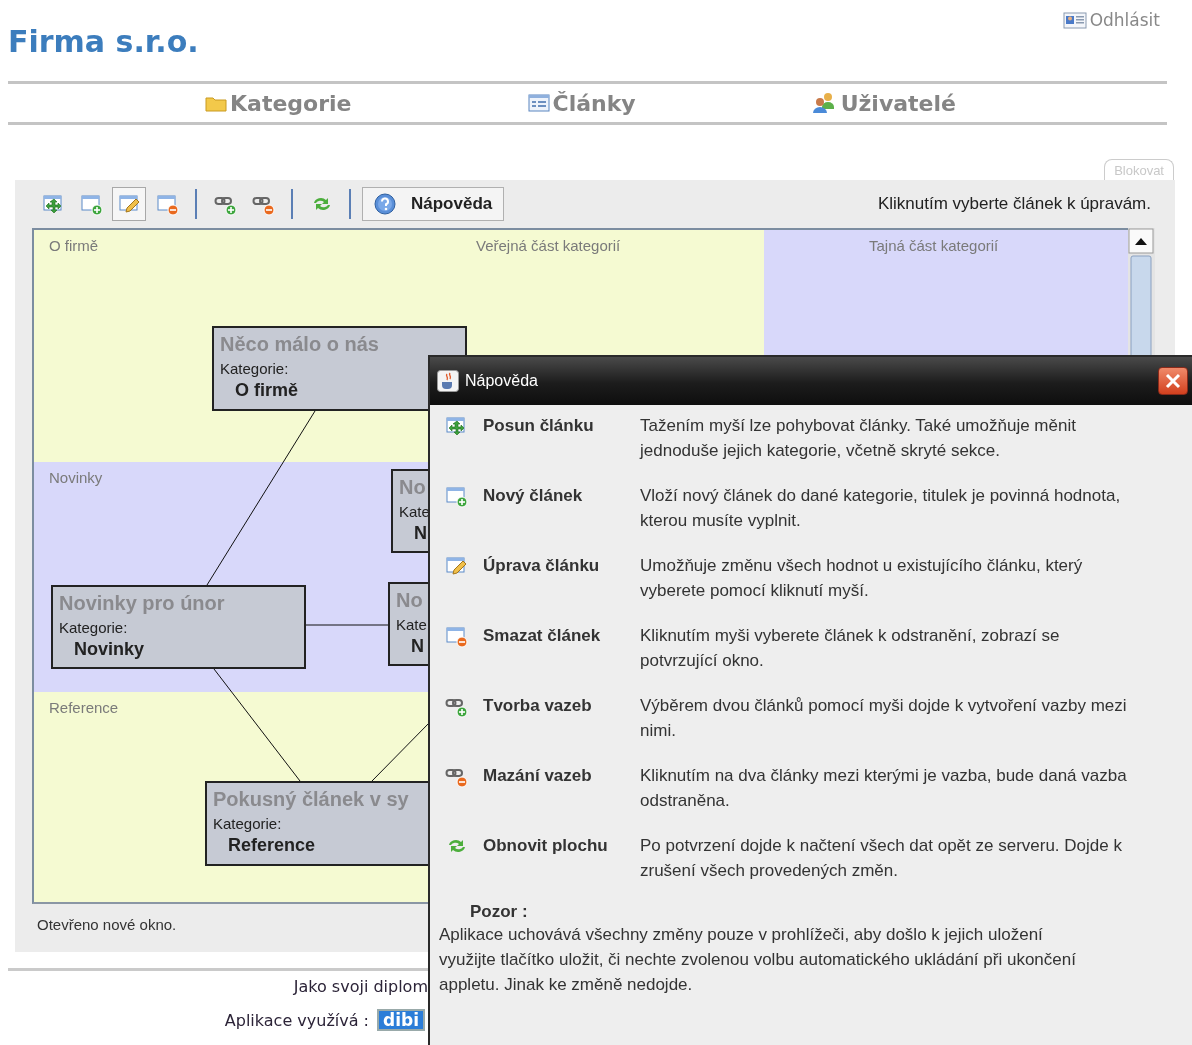 The width and height of the screenshot is (1192, 1045). What do you see at coordinates (546, 846) in the screenshot?
I see `function-name: Obnovit plochu` at bounding box center [546, 846].